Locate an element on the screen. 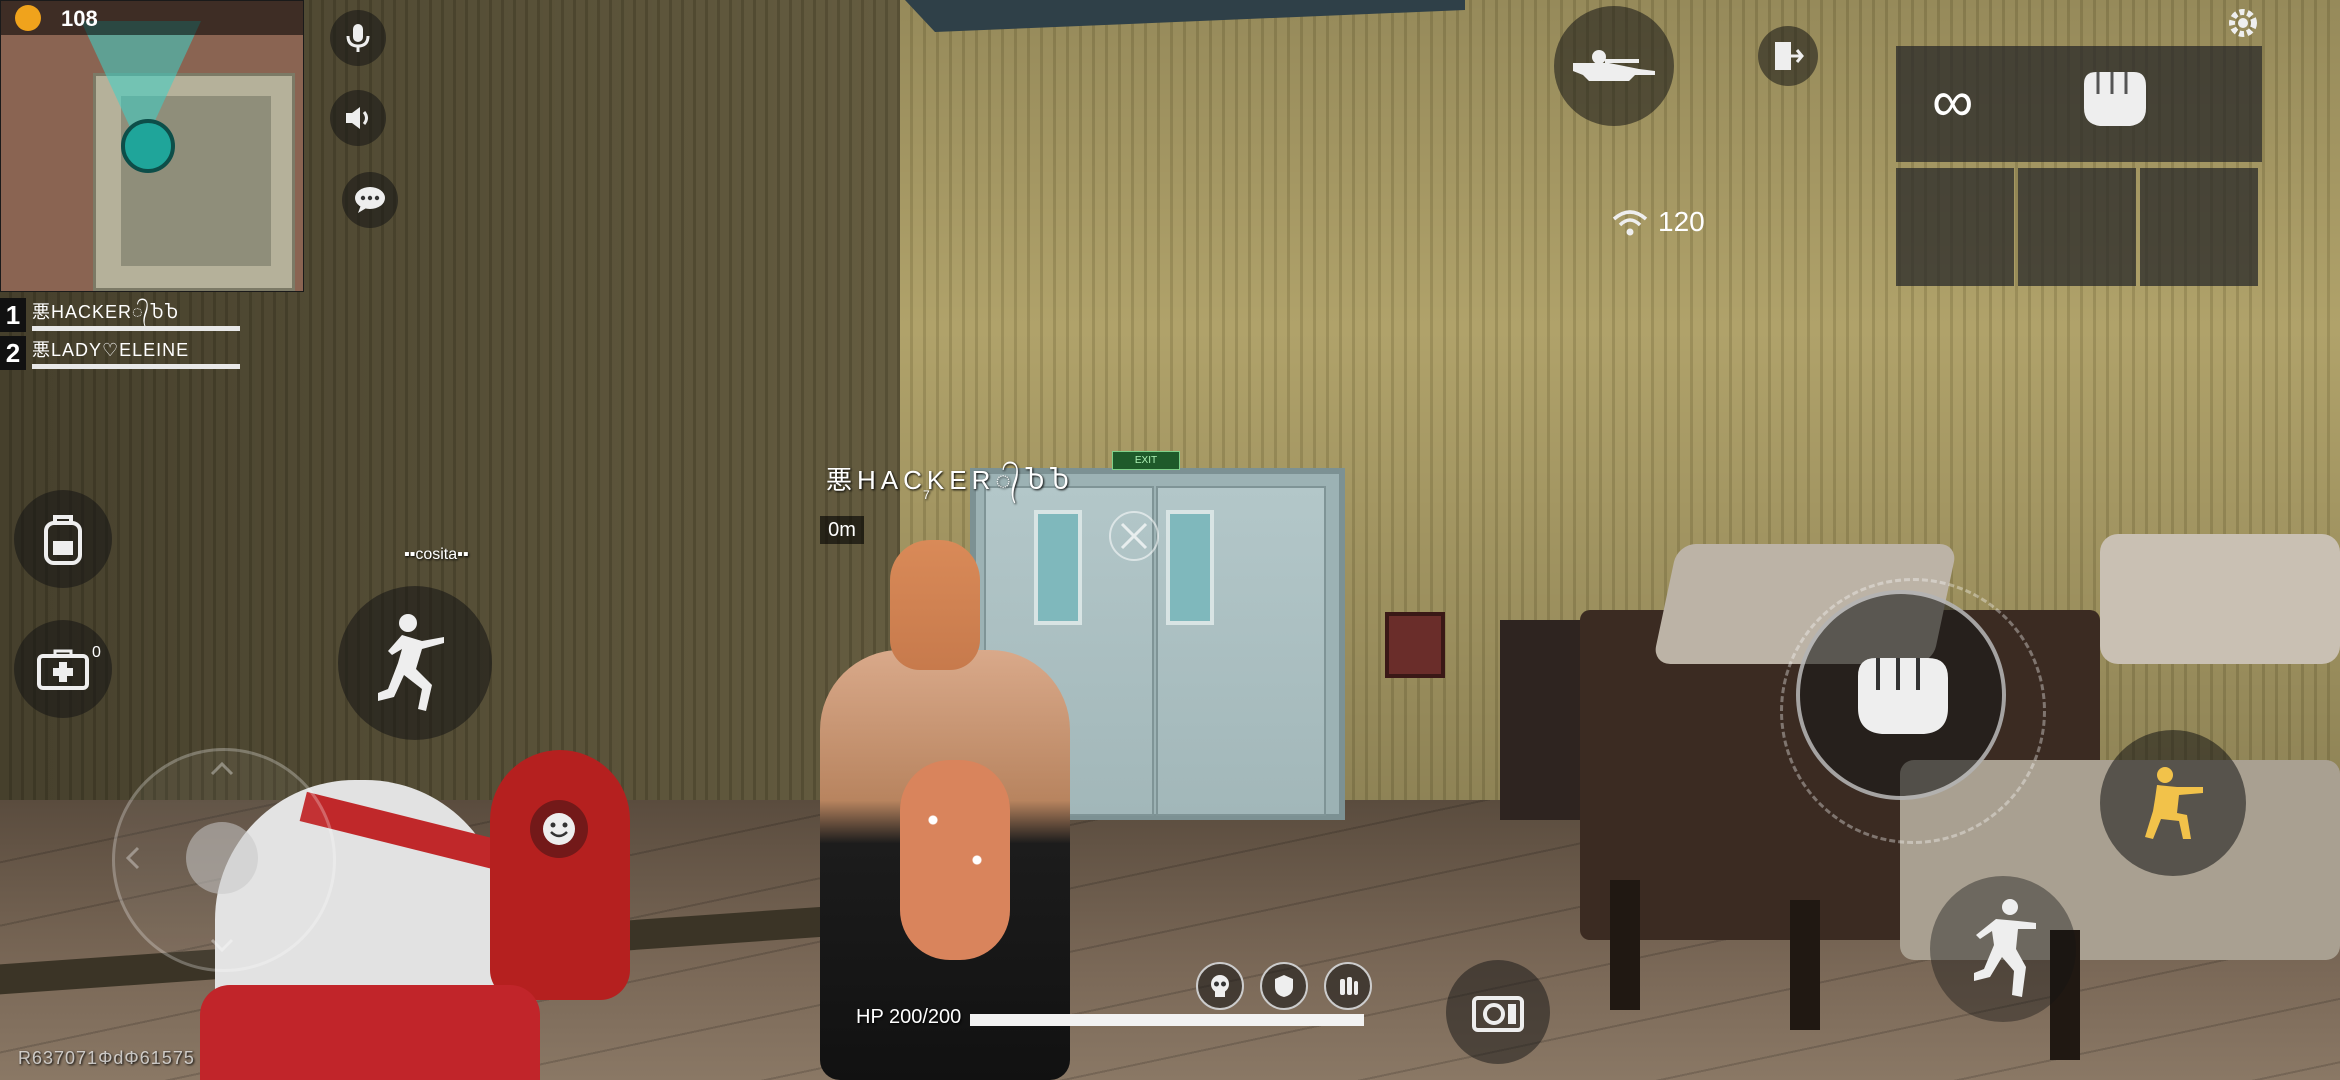  exit-door-icon is located at coordinates (1789, 56).